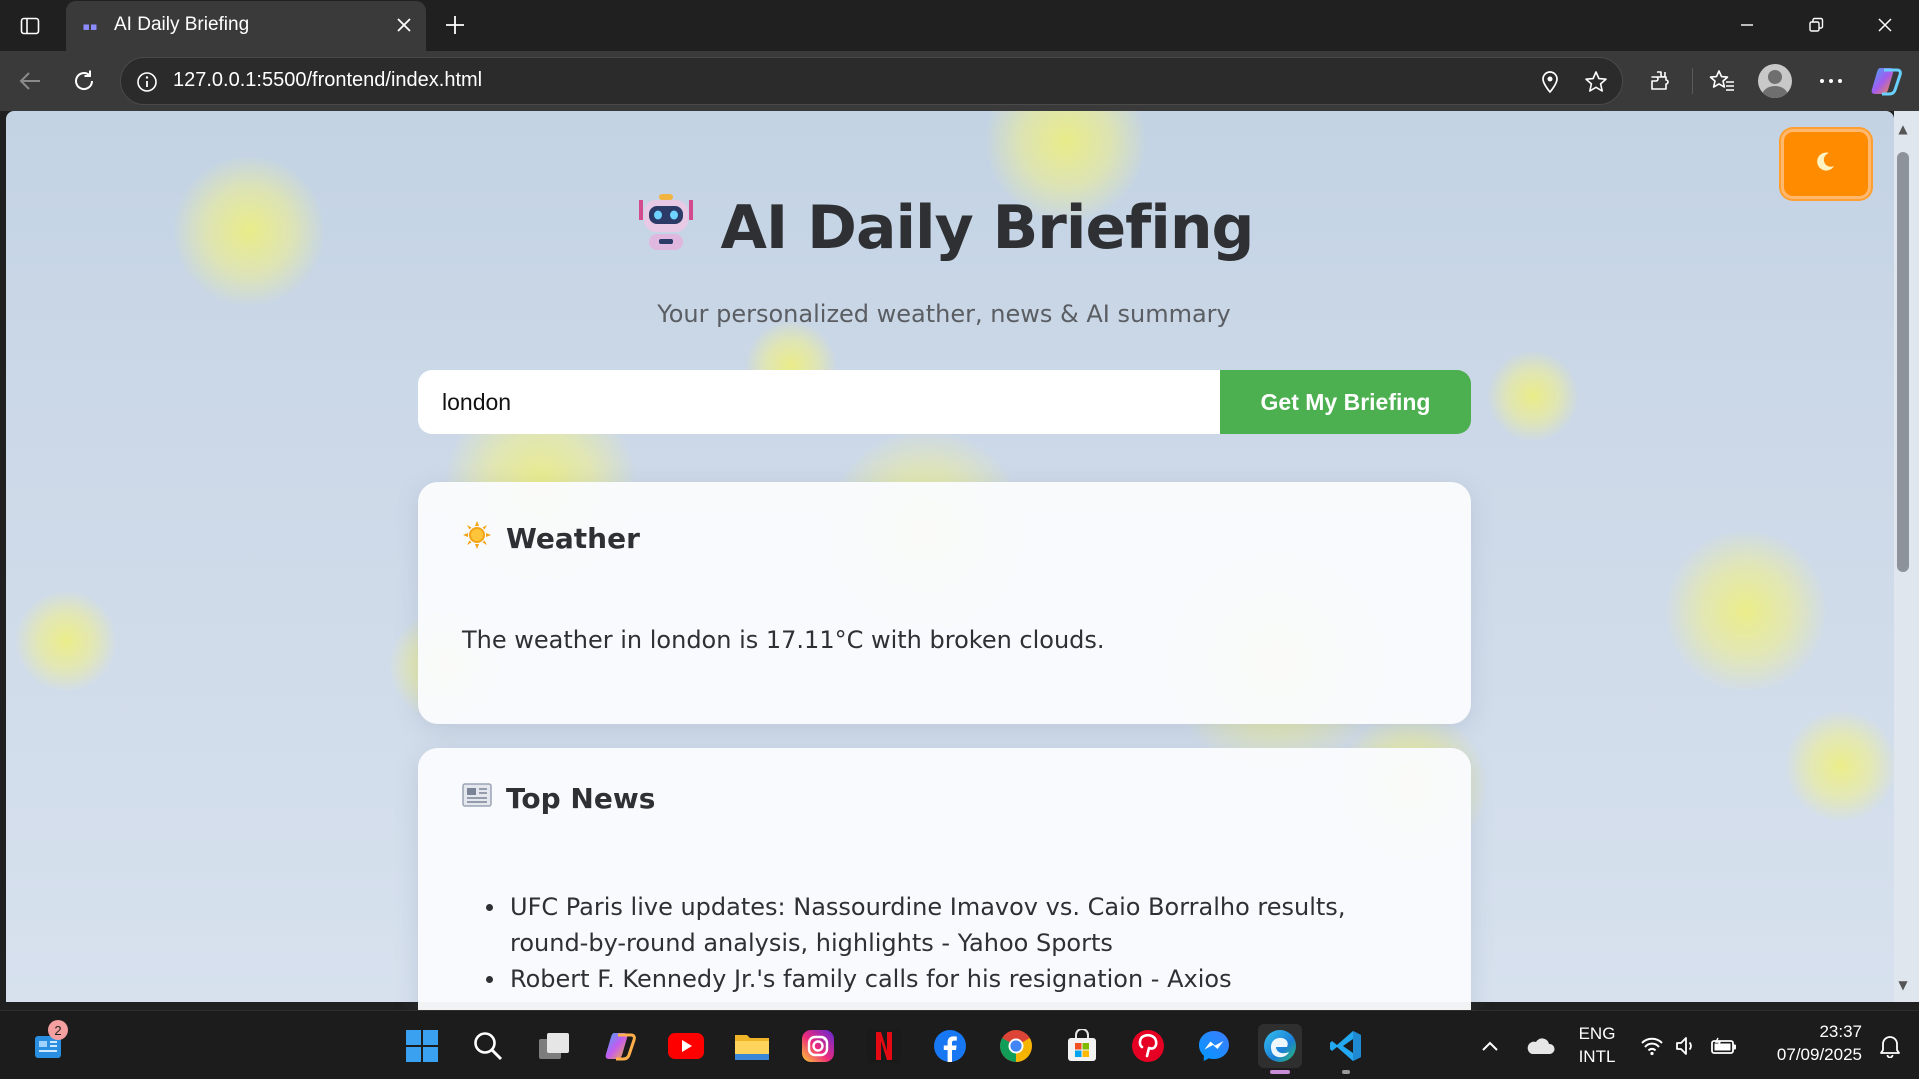 Image resolution: width=1919 pixels, height=1079 pixels. I want to click on favorites-icon, so click(1722, 81).